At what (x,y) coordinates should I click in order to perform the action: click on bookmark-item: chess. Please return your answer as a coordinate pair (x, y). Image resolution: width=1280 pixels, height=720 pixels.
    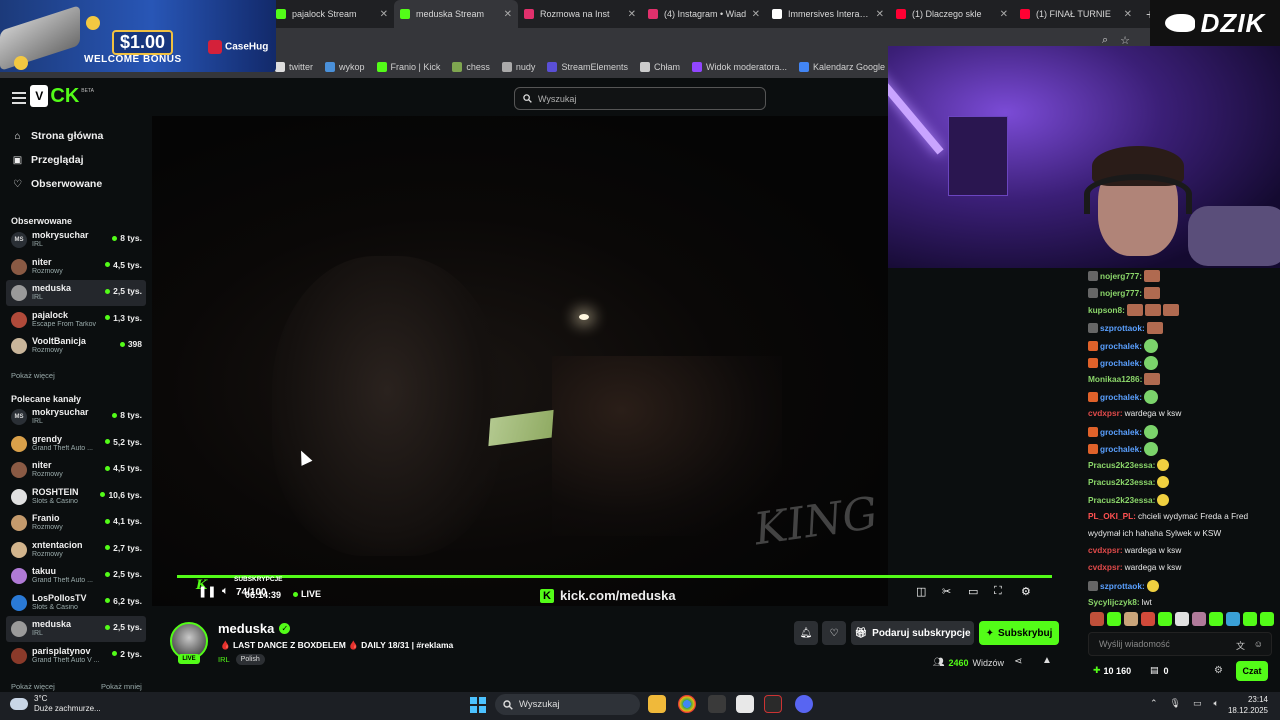
    Looking at the image, I should click on (471, 67).